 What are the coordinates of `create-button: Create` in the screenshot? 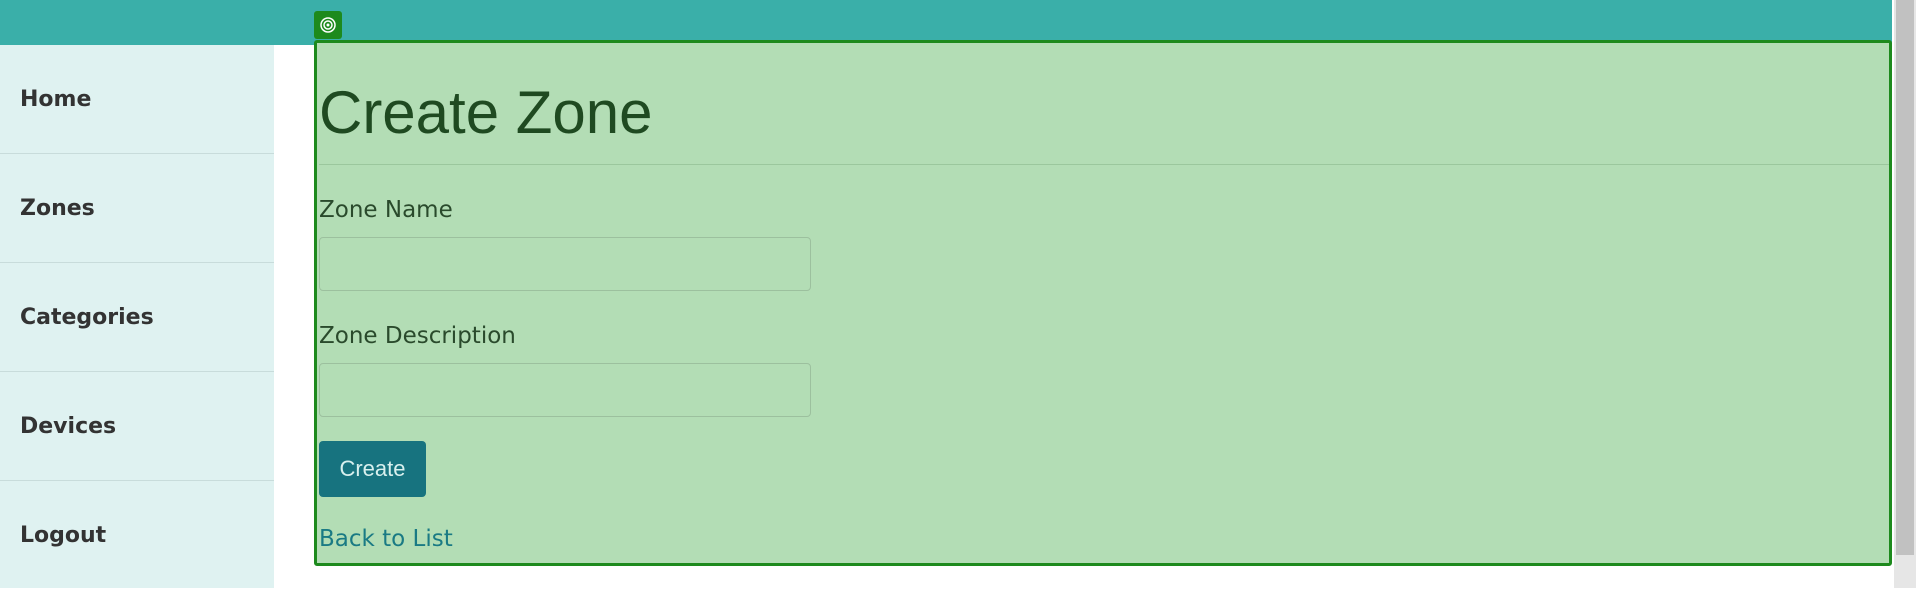 It's located at (372, 469).